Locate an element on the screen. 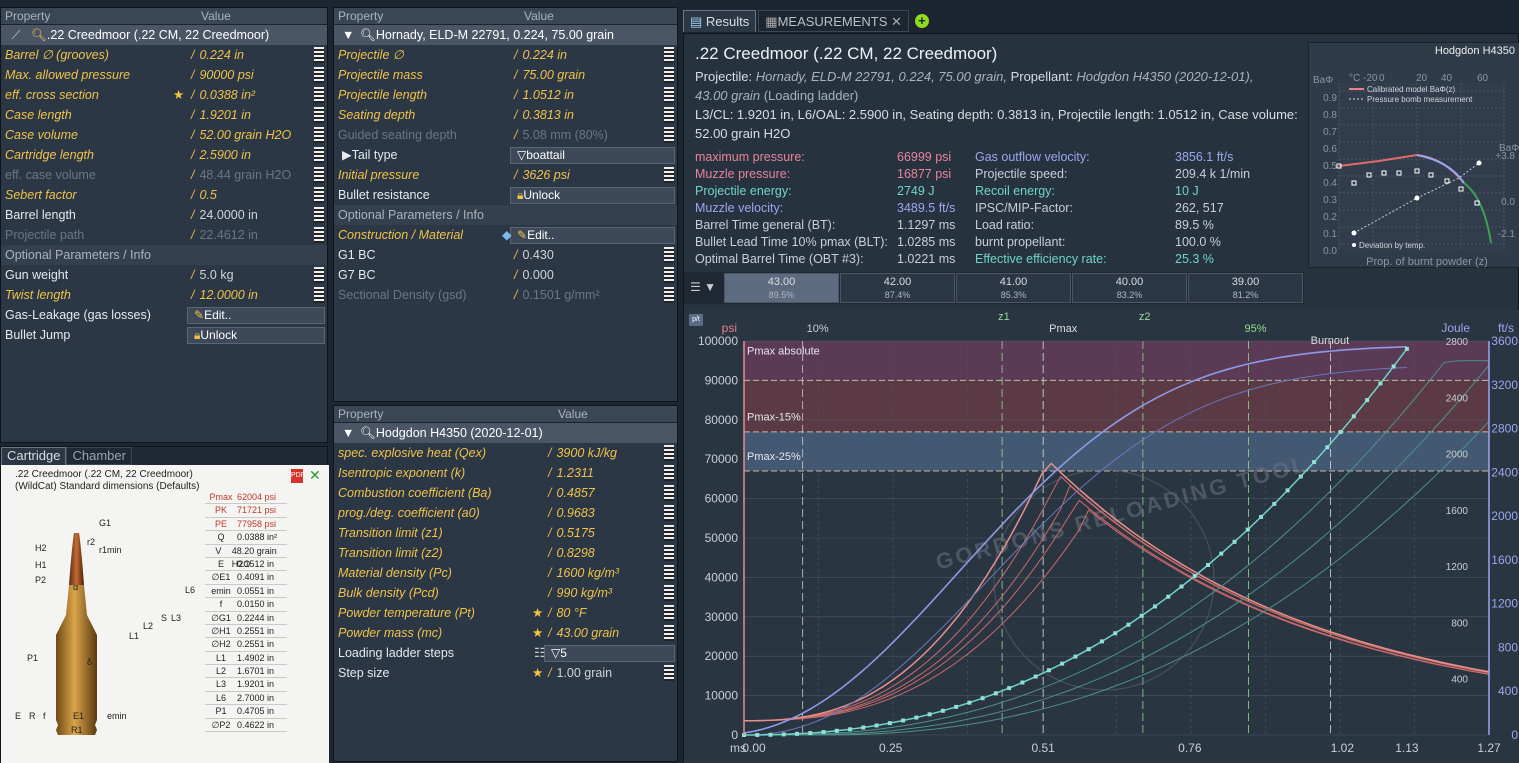  property-value: 1600 kg/m³ is located at coordinates (583, 573).